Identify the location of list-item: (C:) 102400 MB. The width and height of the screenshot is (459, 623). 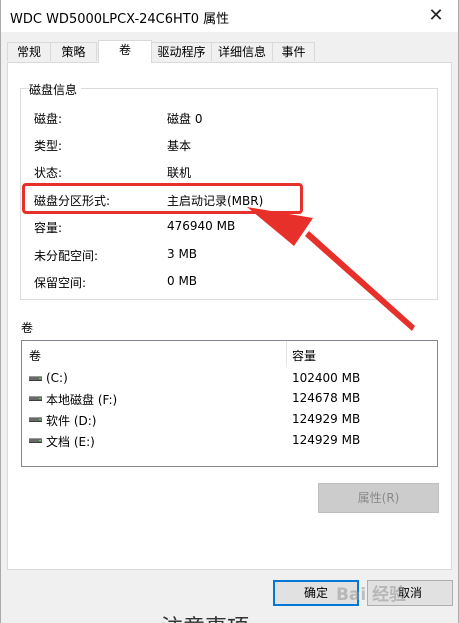
(229, 379).